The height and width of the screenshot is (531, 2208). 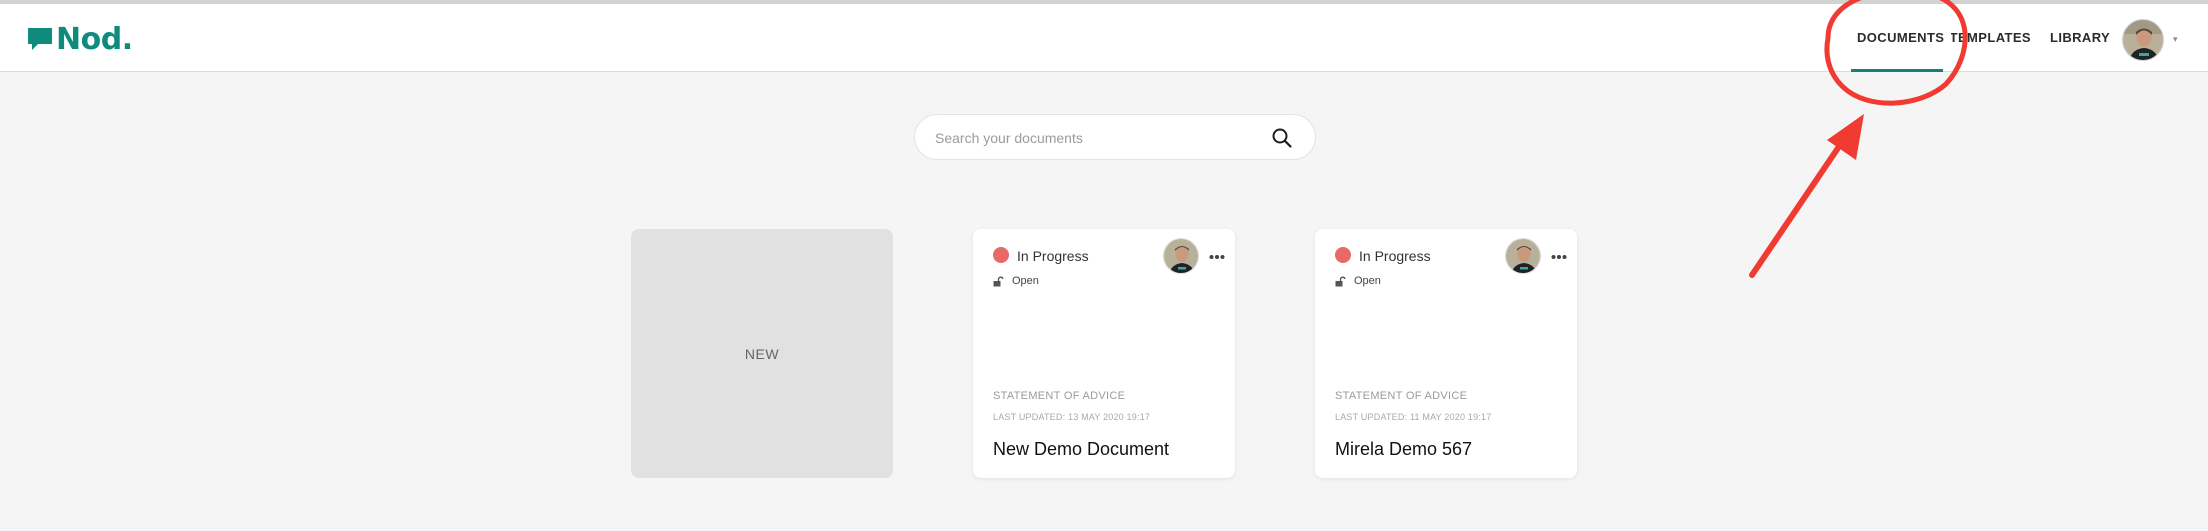 What do you see at coordinates (1795, 211) in the screenshot?
I see `pointer-arrow` at bounding box center [1795, 211].